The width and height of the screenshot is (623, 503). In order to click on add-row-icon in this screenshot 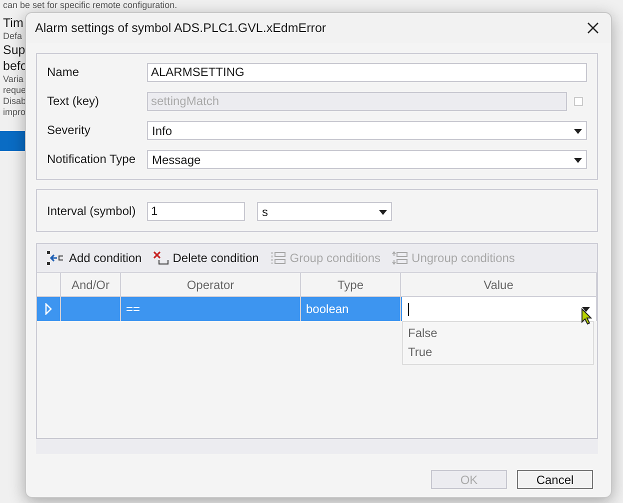, I will do `click(56, 258)`.